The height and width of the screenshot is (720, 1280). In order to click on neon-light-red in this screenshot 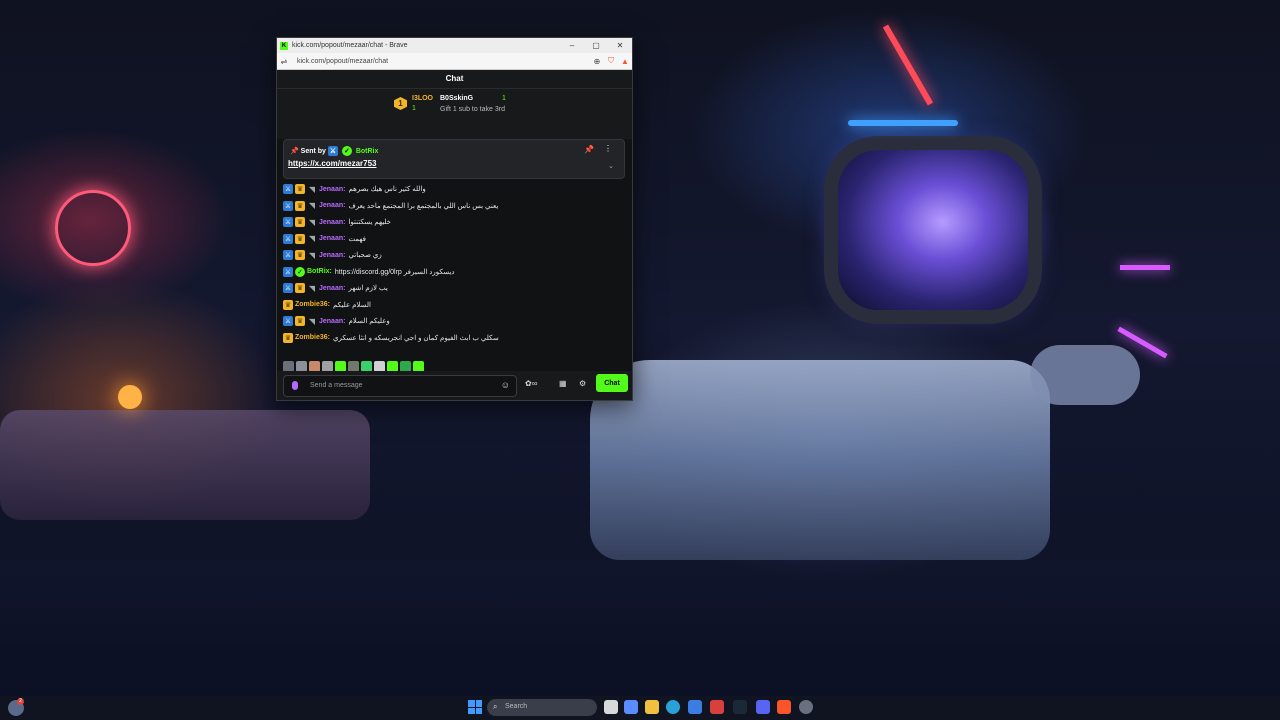, I will do `click(908, 65)`.